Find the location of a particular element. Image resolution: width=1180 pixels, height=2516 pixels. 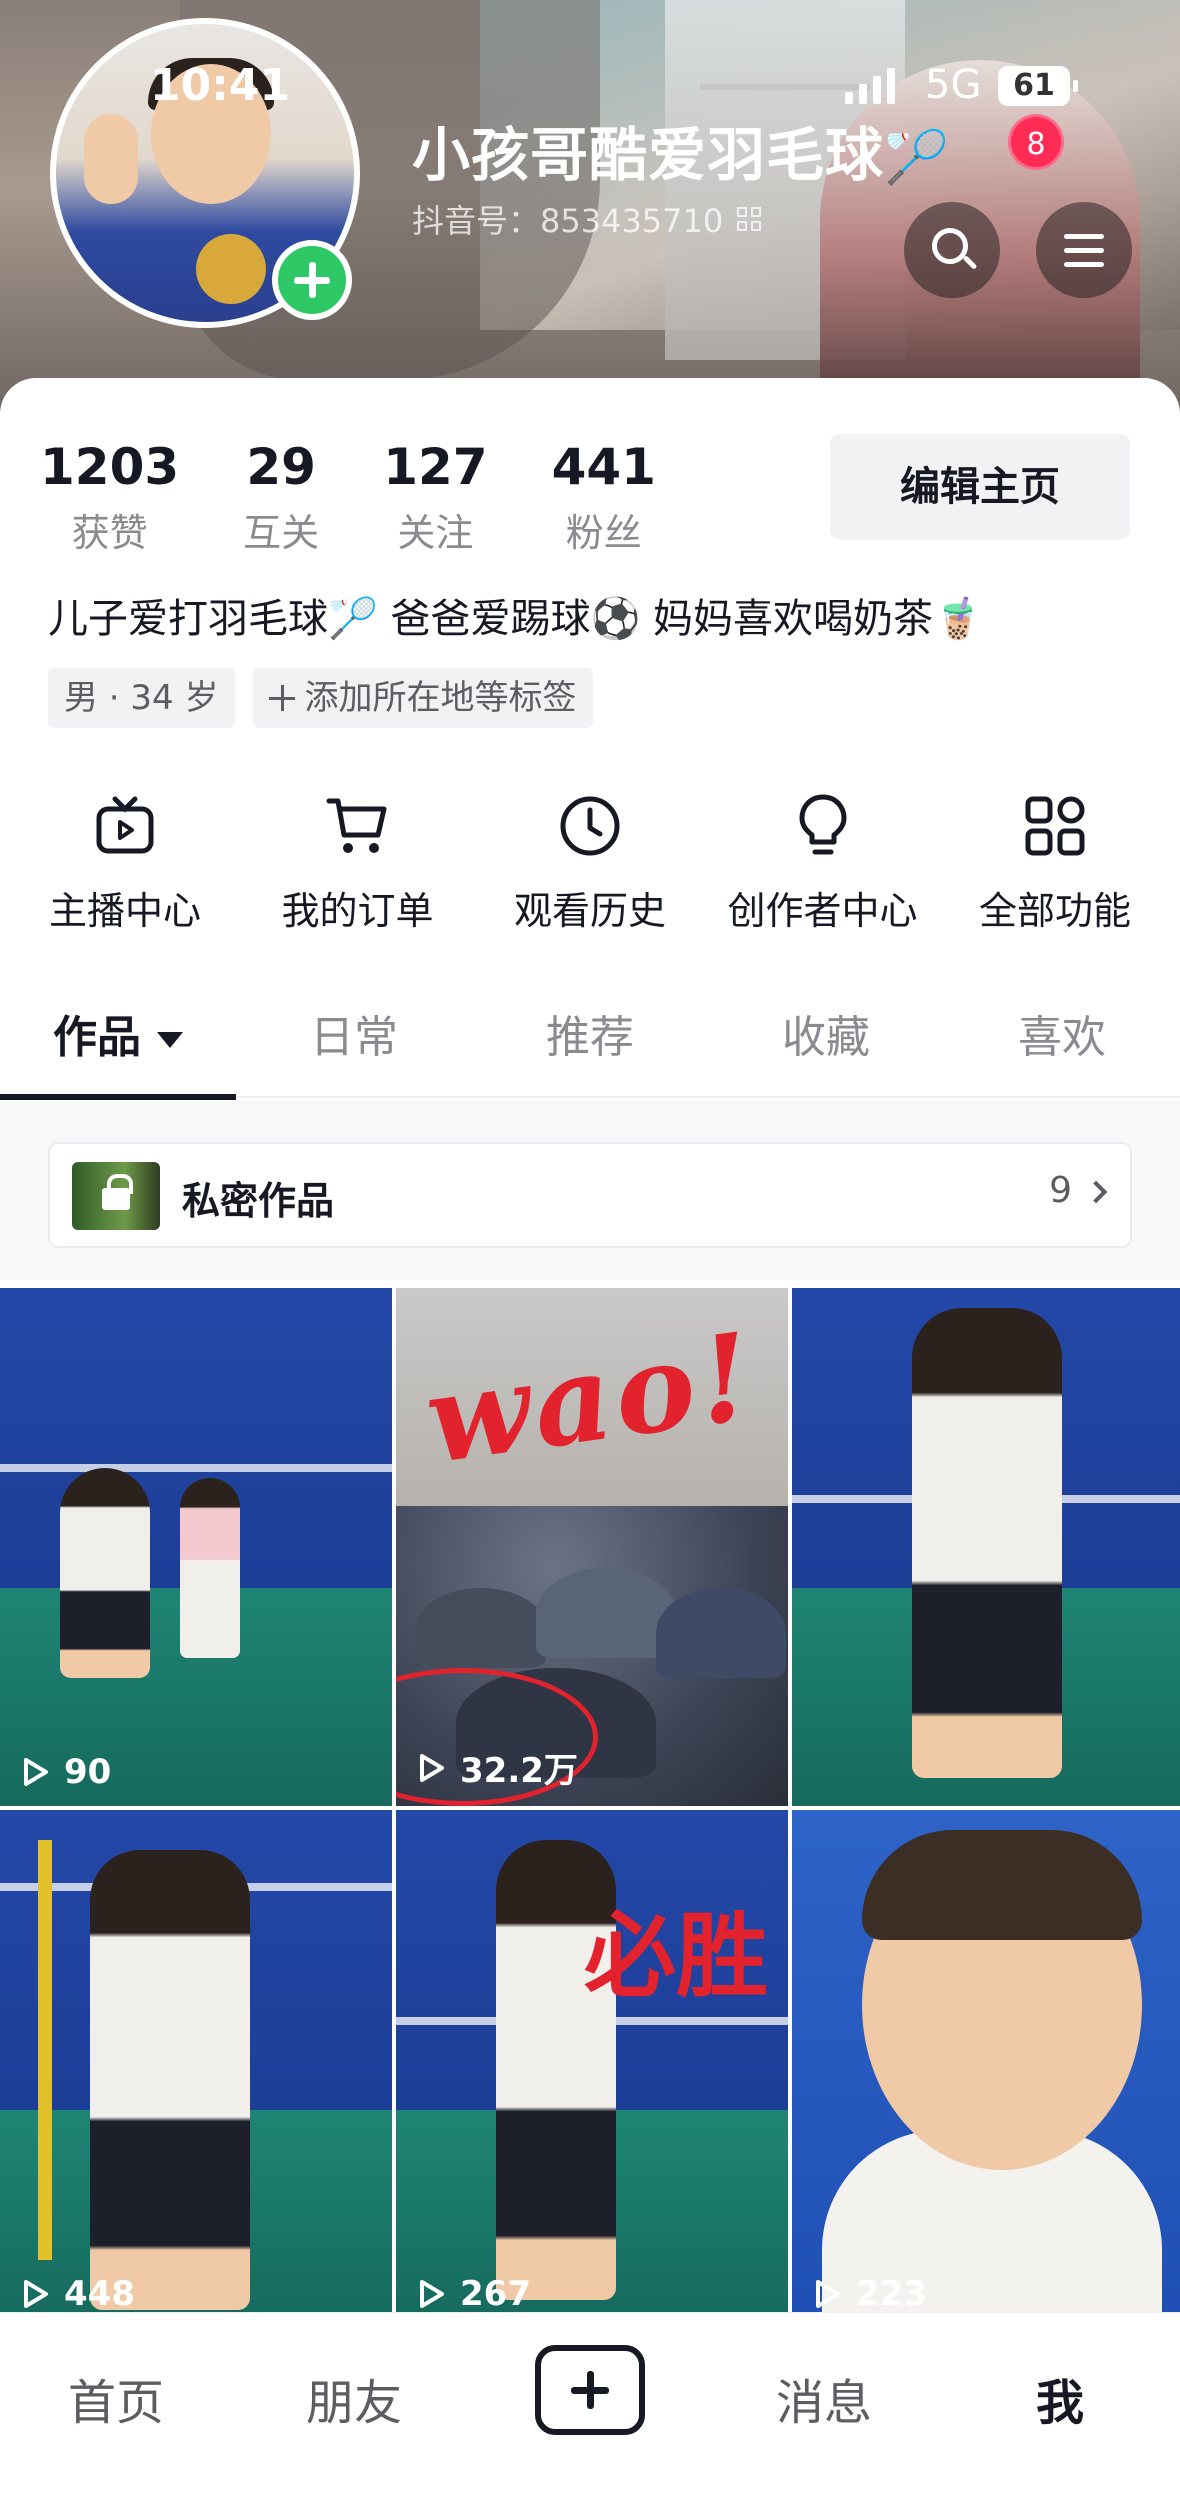

search-icon-handle is located at coordinates (970, 262).